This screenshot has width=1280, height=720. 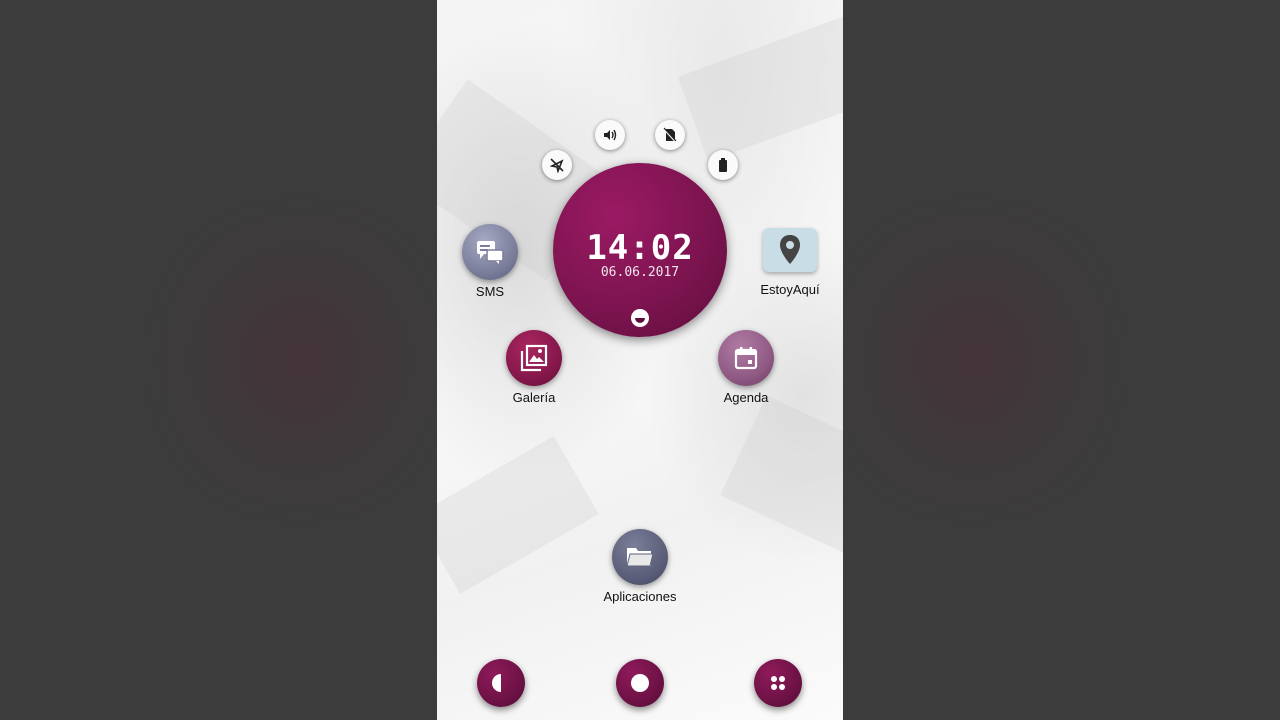 I want to click on circle-icon, so click(x=640, y=683).